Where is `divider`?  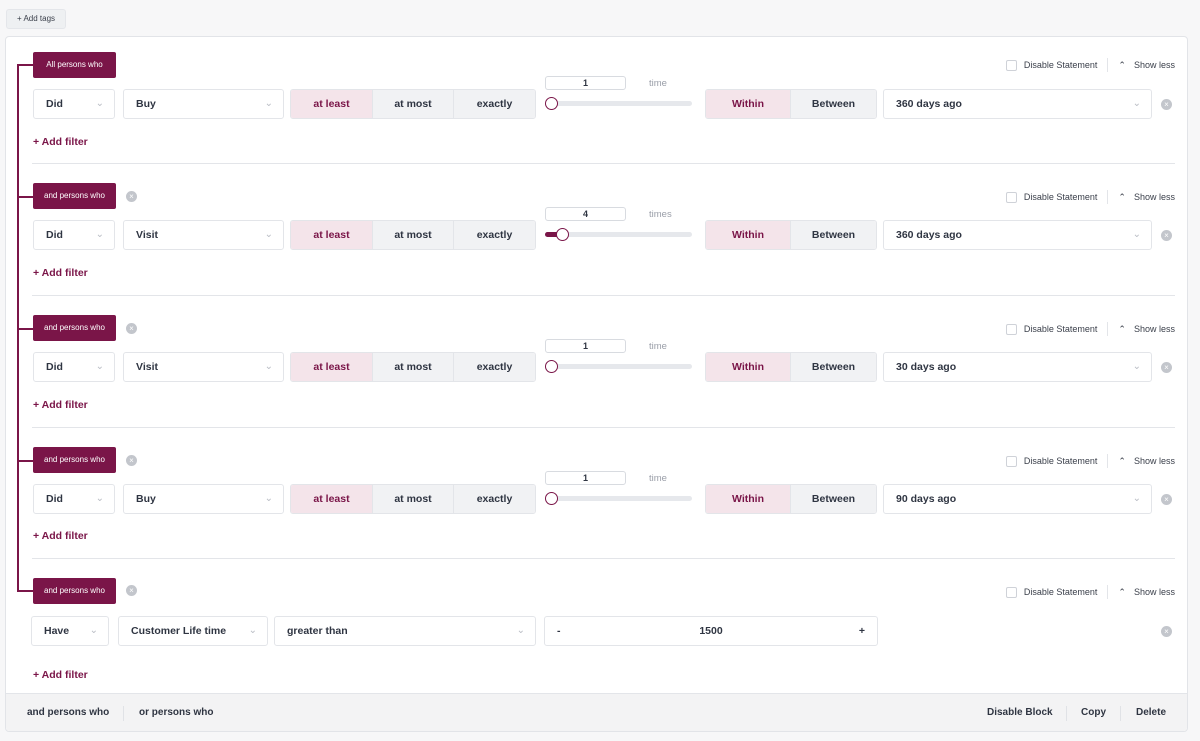
divider is located at coordinates (1108, 65).